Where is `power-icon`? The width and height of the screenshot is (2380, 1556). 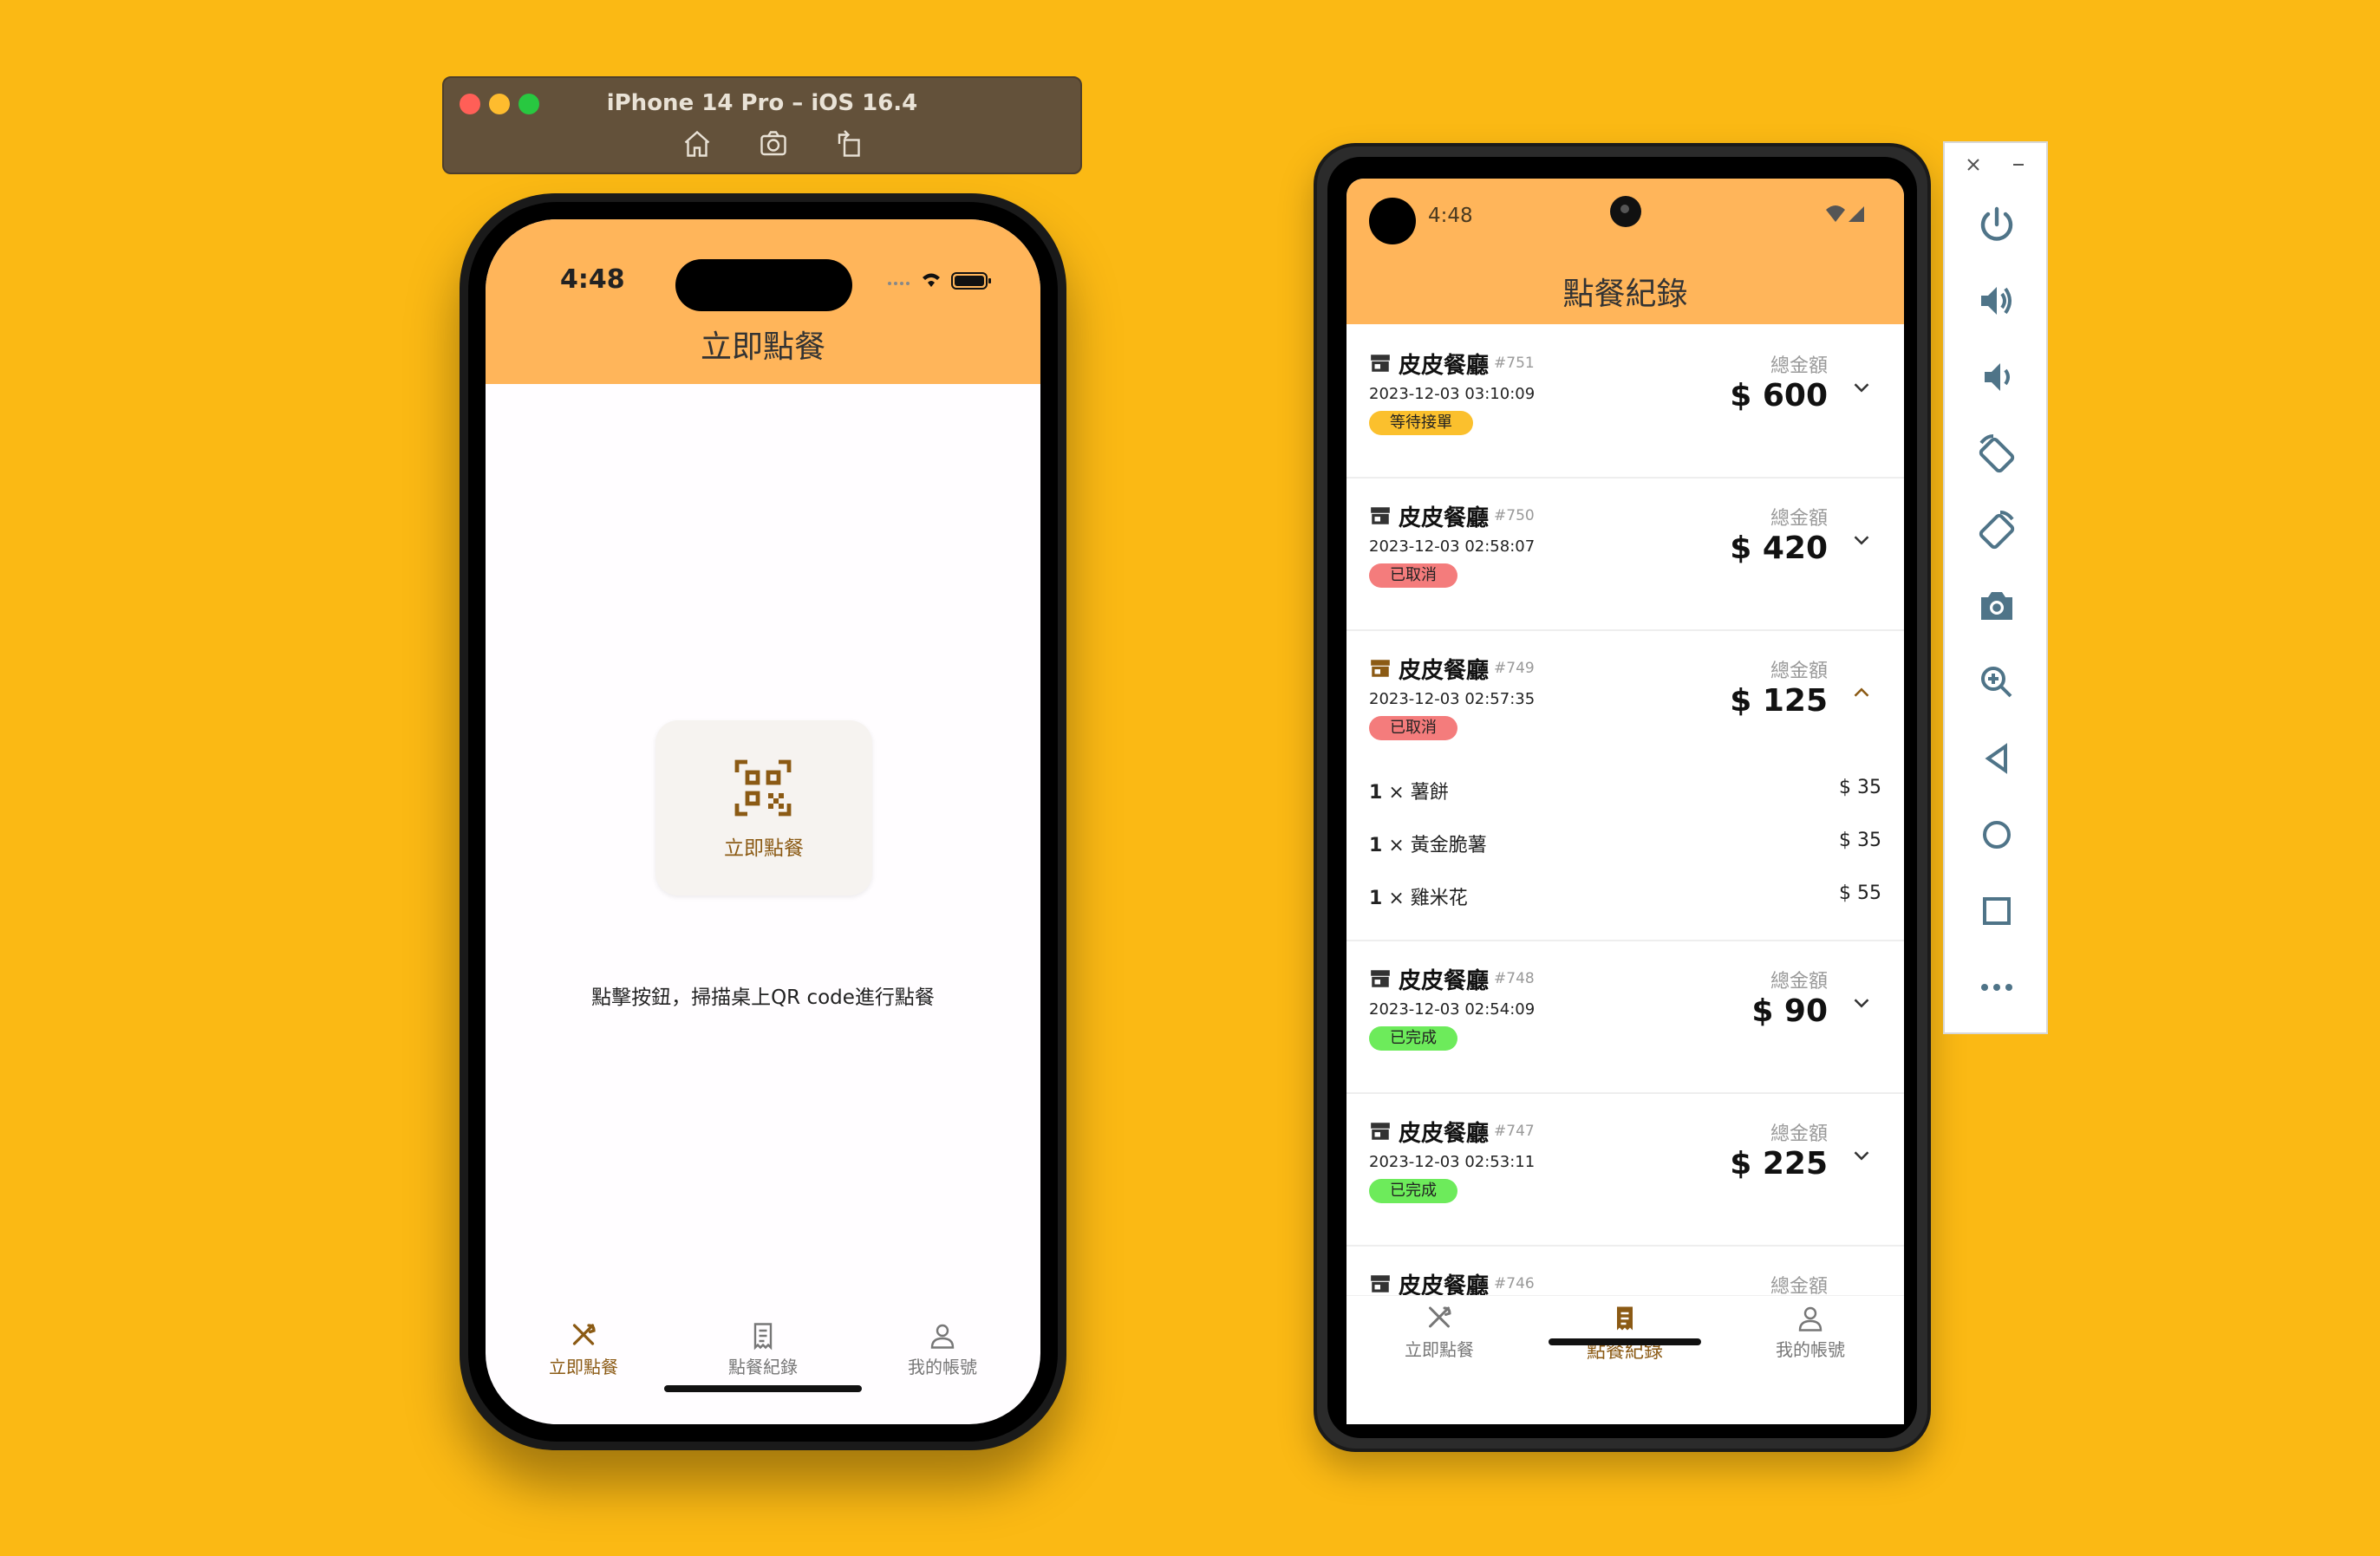
power-icon is located at coordinates (1997, 225).